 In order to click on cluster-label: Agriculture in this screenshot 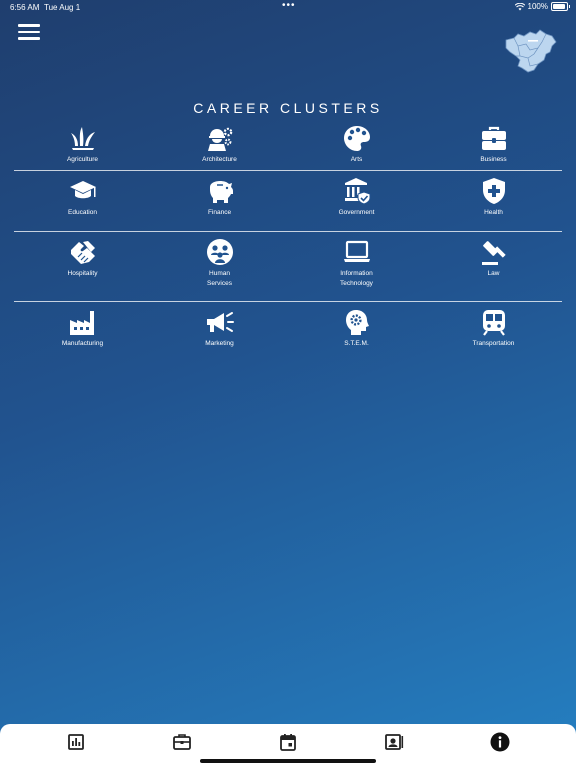, I will do `click(82, 159)`.